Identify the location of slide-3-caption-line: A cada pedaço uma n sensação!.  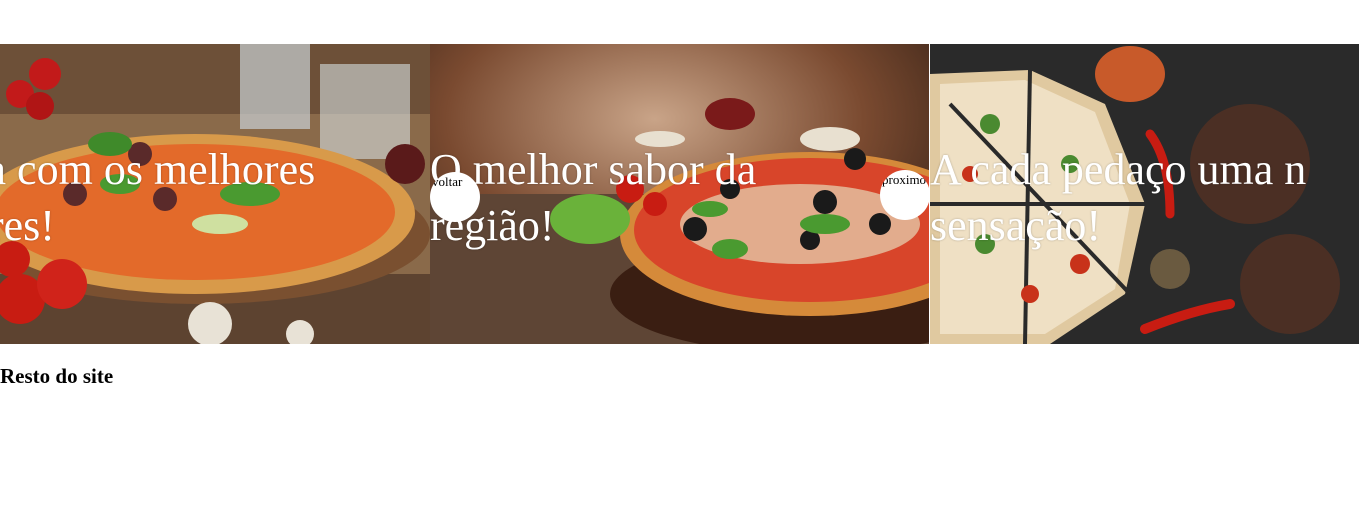
(1118, 197).